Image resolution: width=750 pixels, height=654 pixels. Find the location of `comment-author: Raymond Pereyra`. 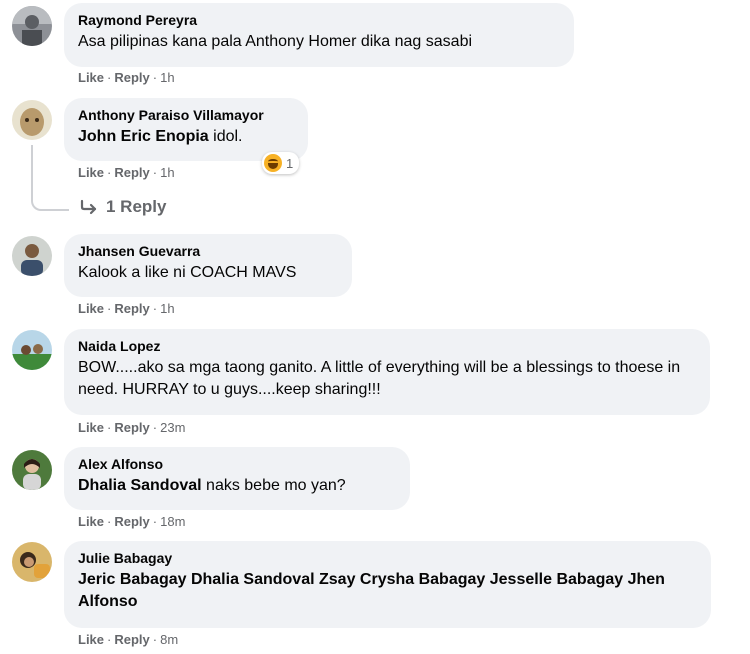

comment-author: Raymond Pereyra is located at coordinates (319, 20).